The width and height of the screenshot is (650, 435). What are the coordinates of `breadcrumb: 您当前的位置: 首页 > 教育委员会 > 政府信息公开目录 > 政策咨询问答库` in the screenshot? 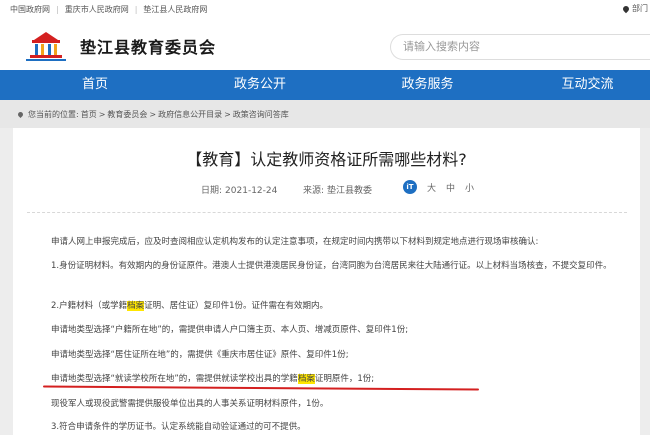 It's located at (152, 114).